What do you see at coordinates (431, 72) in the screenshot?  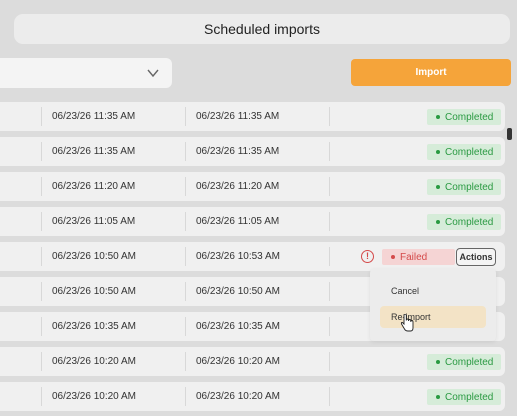 I see `import-button: Import` at bounding box center [431, 72].